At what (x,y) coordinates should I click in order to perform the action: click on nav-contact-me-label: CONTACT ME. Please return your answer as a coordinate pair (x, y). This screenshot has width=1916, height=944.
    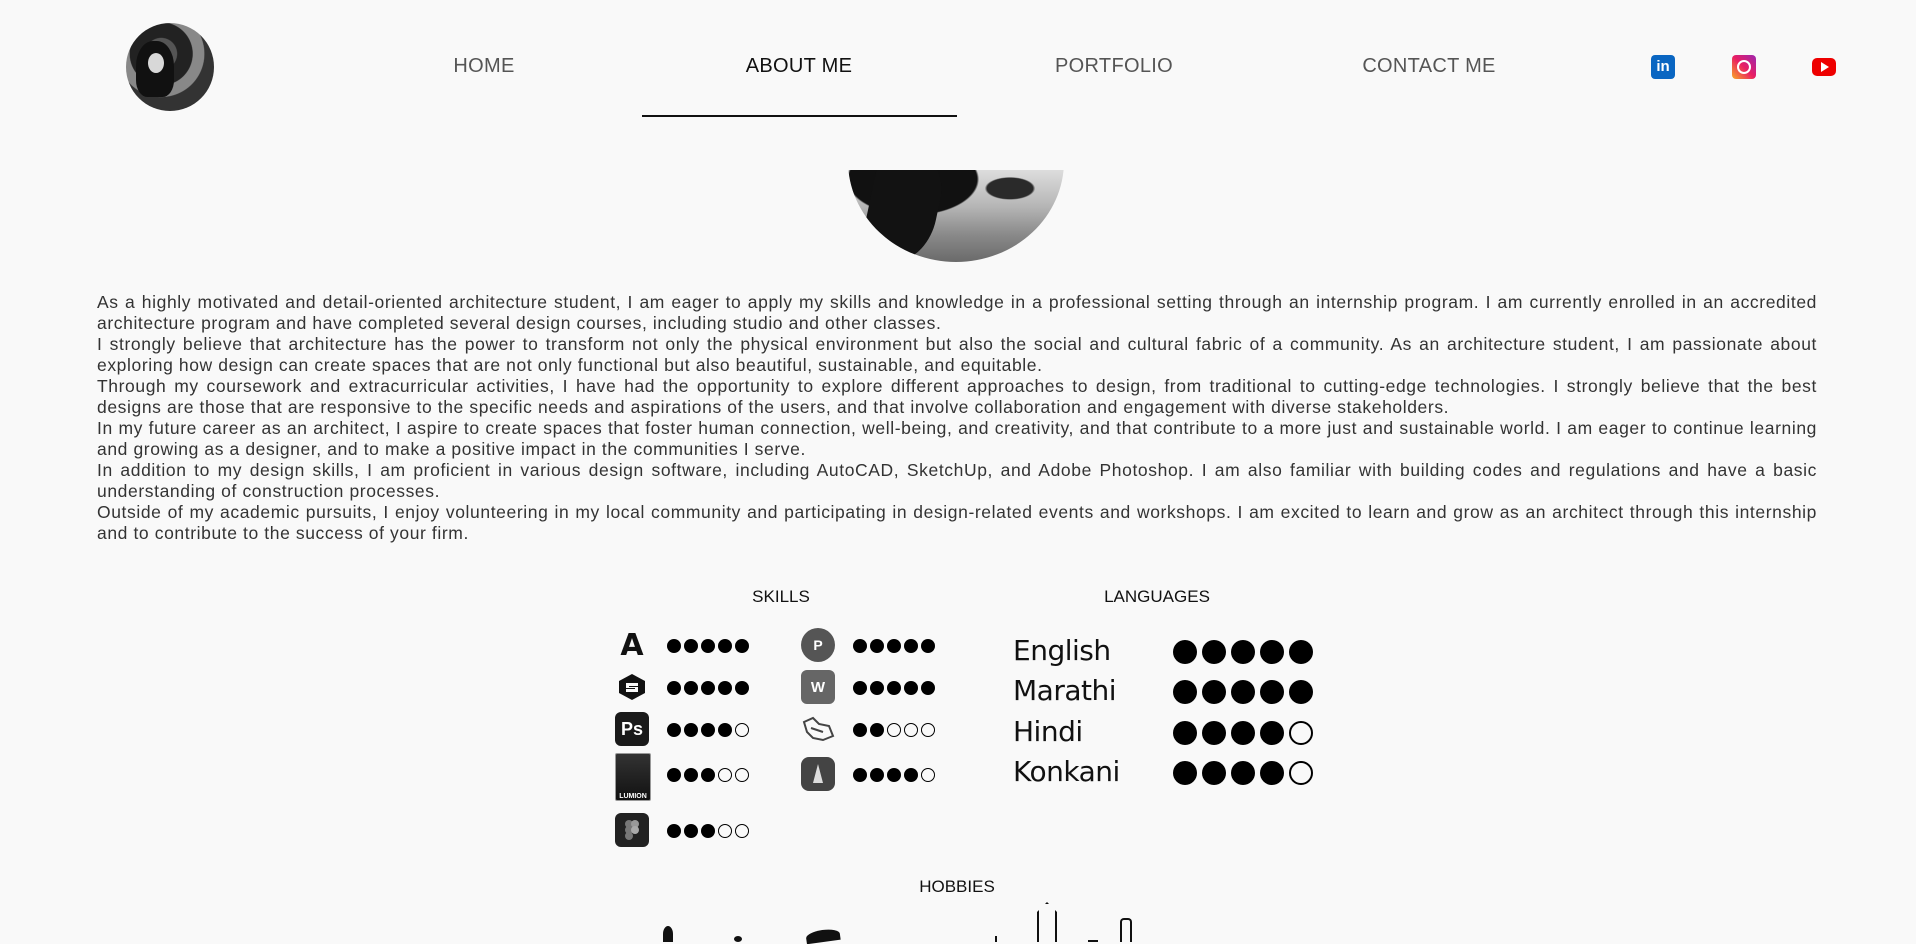
    Looking at the image, I should click on (1428, 66).